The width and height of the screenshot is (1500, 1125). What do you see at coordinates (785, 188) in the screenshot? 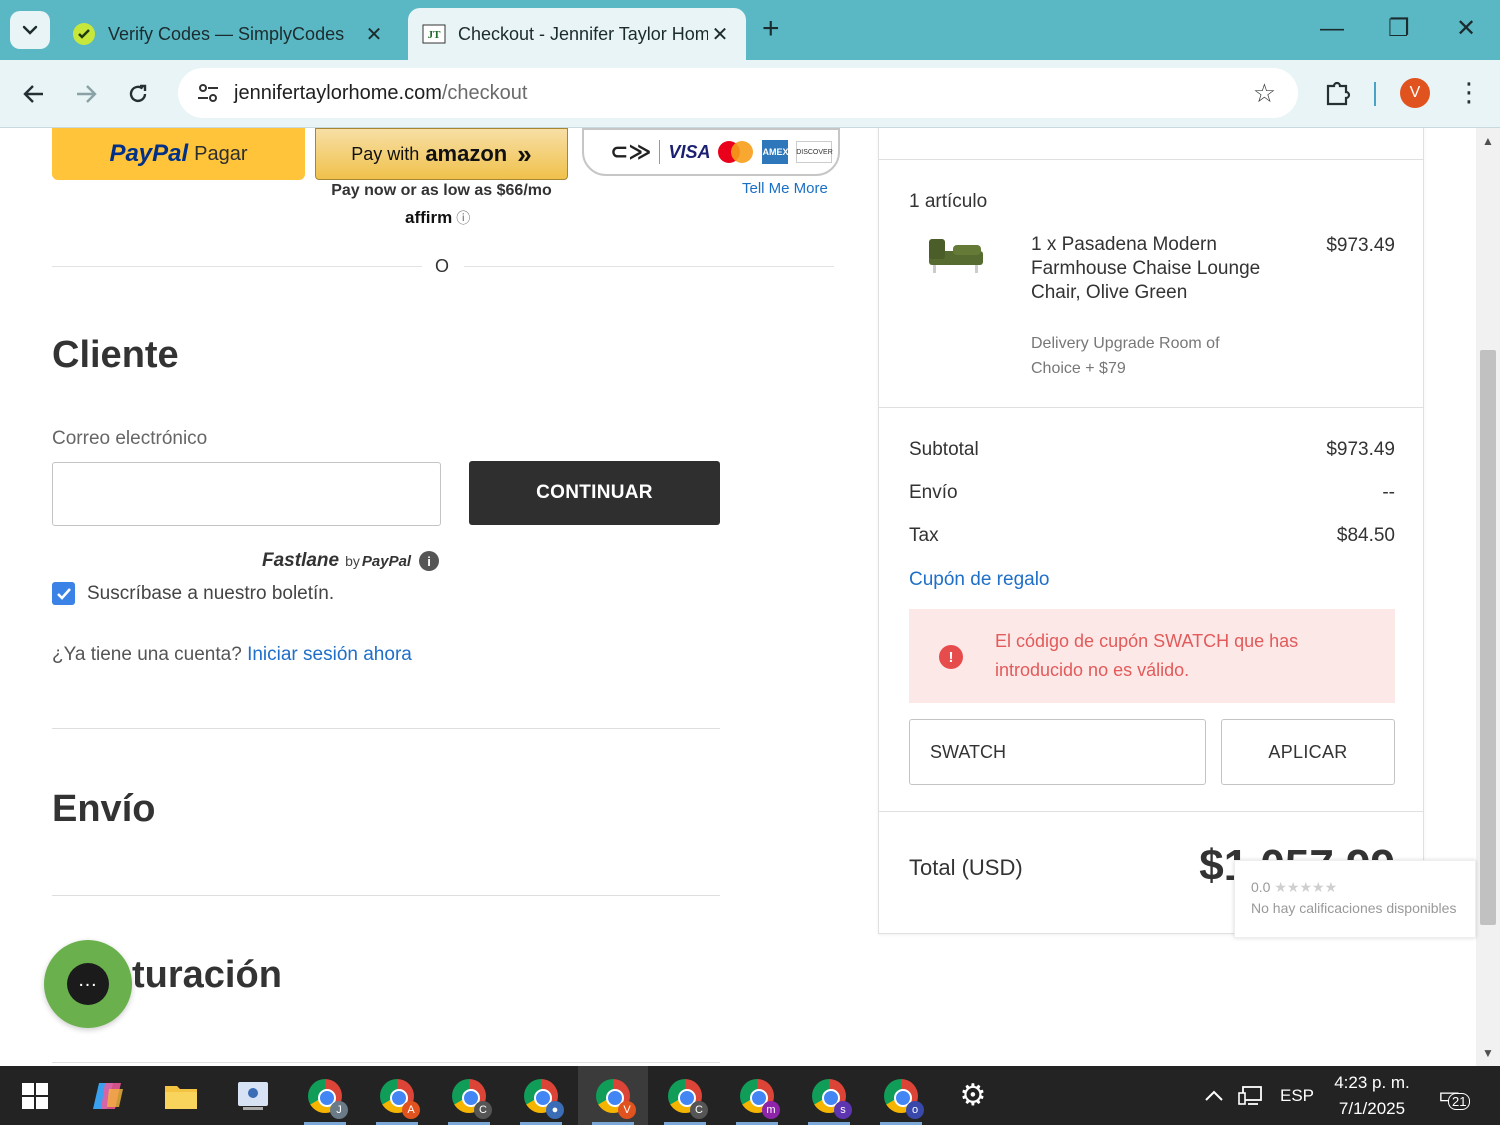
I see `tell-me-more-link: Tell Me More` at bounding box center [785, 188].